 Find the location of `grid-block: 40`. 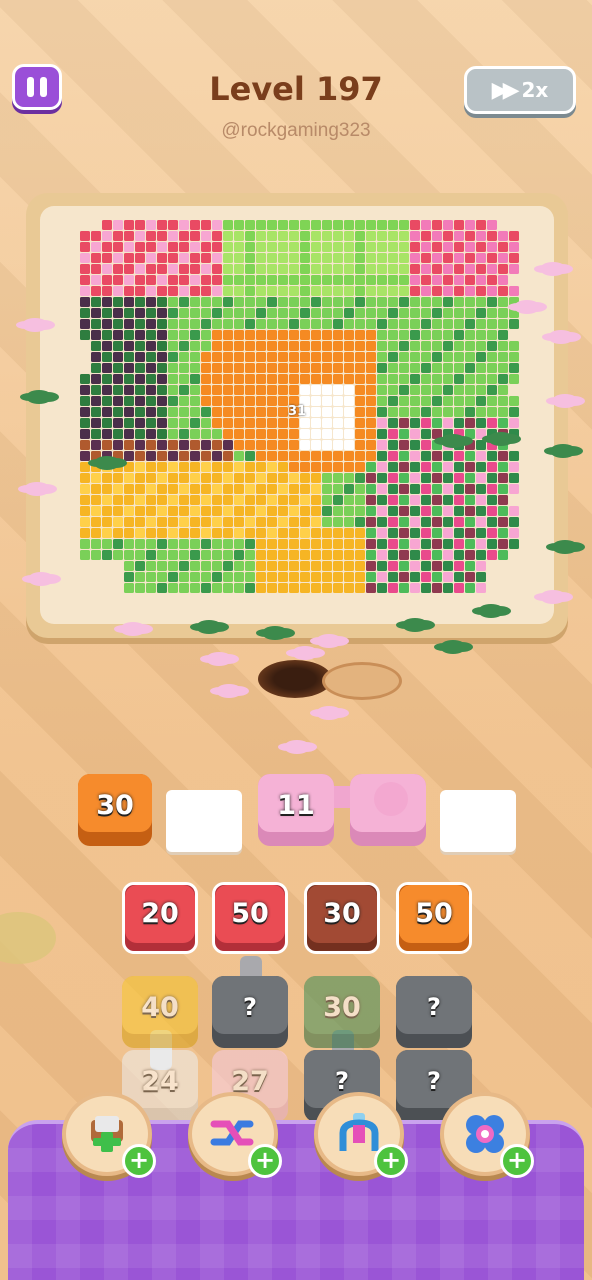

grid-block: 40 is located at coordinates (160, 1012).